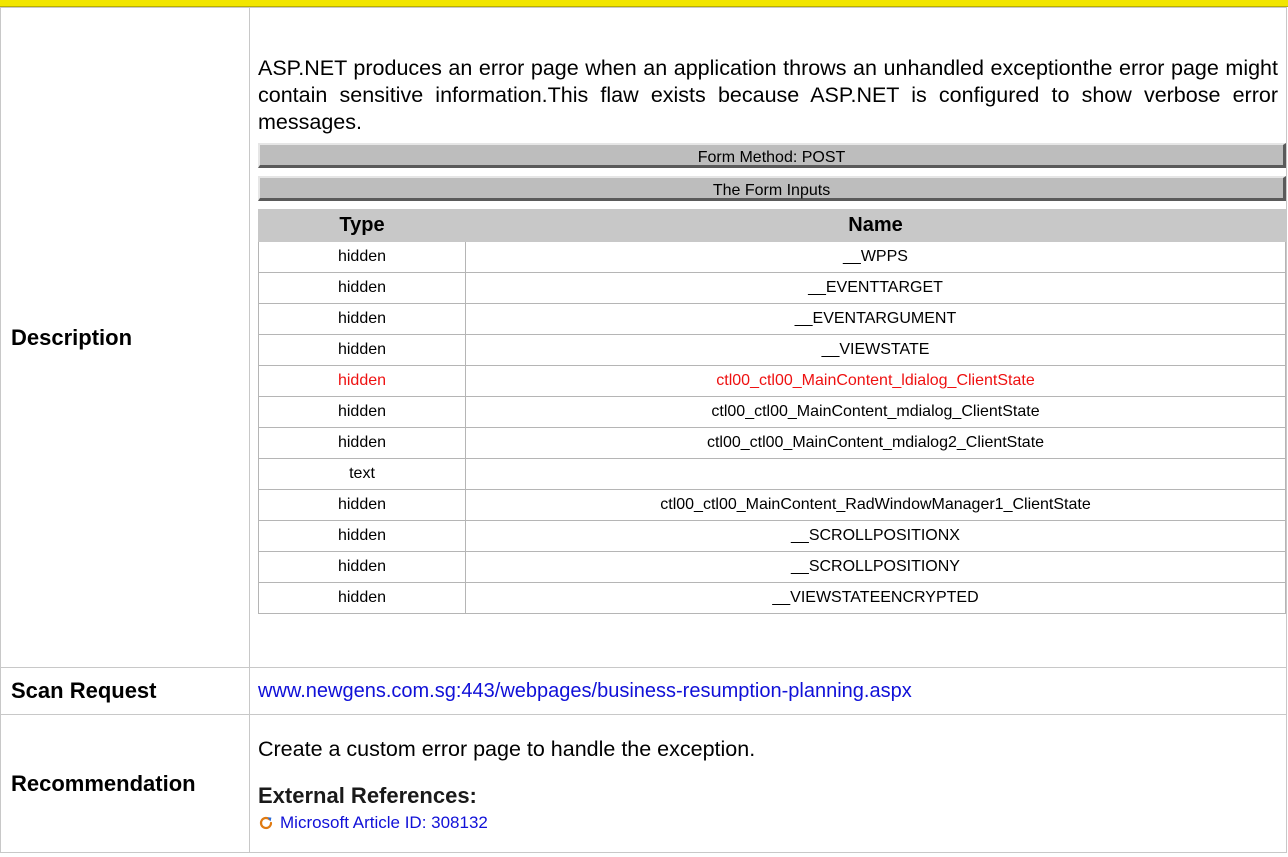  Describe the element at coordinates (362, 225) in the screenshot. I see `type-column-header: Type` at that location.